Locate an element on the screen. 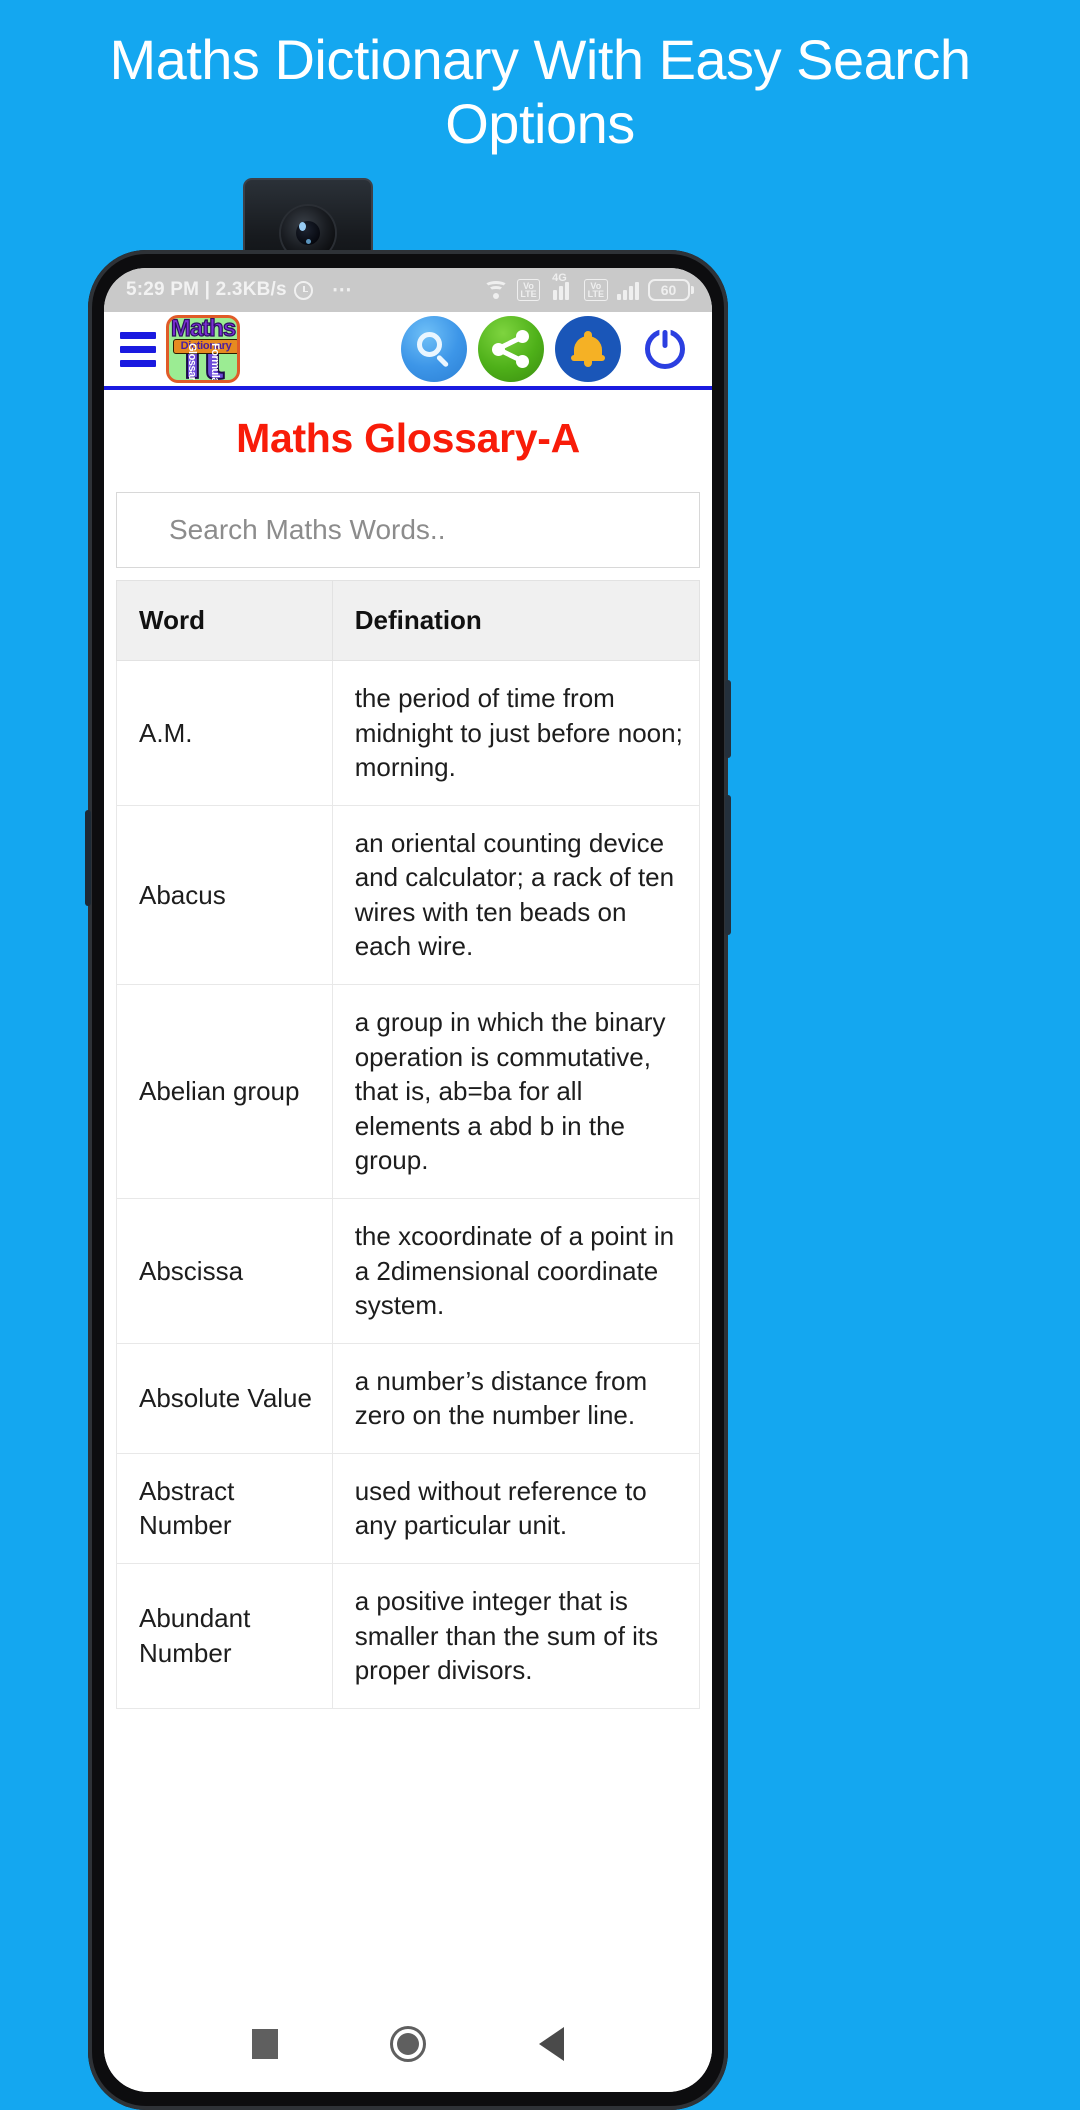  triangle-back-icon is located at coordinates (551, 2044).